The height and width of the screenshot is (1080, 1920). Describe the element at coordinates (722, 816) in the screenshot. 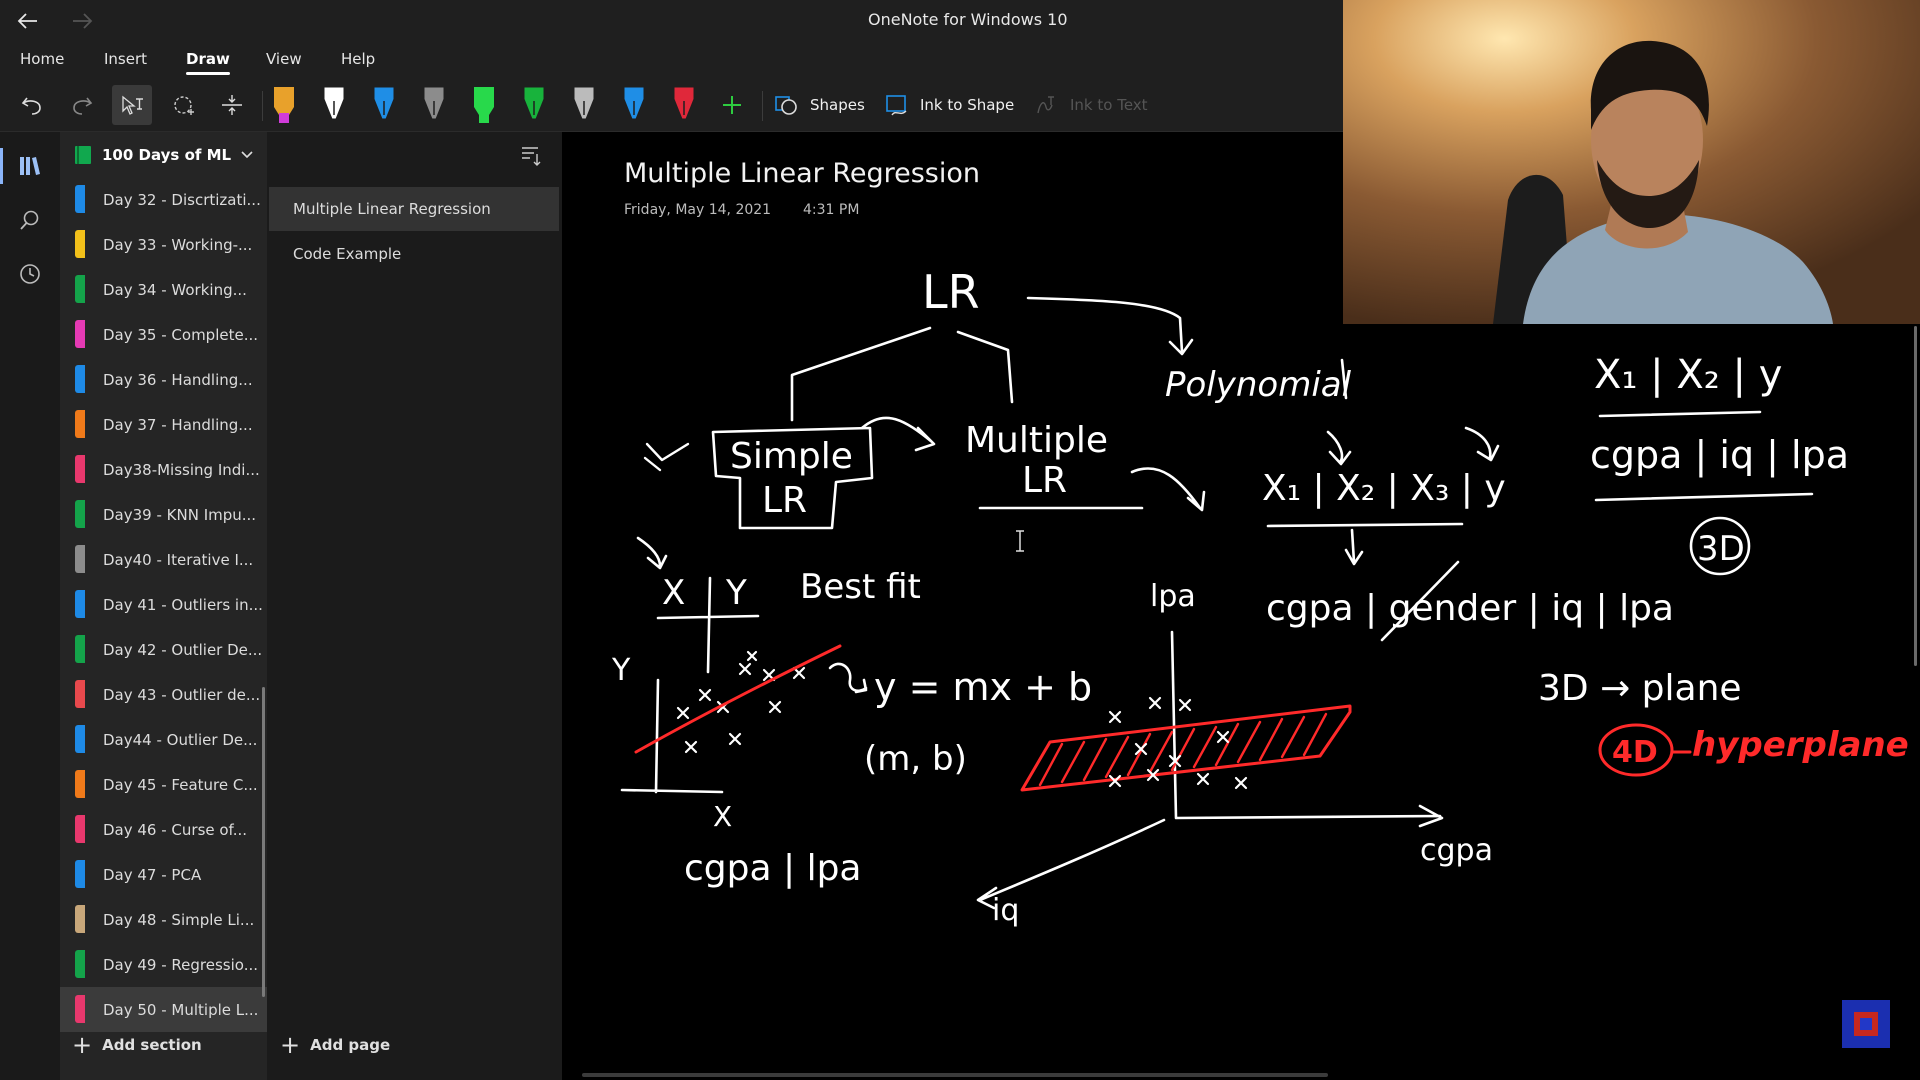

I see `ink-axis-x: X` at that location.